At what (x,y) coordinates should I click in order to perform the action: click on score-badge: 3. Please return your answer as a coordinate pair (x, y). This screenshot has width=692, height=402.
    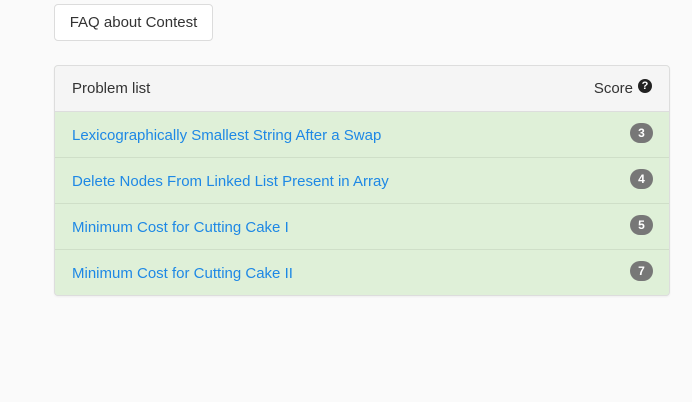
    Looking at the image, I should click on (641, 133).